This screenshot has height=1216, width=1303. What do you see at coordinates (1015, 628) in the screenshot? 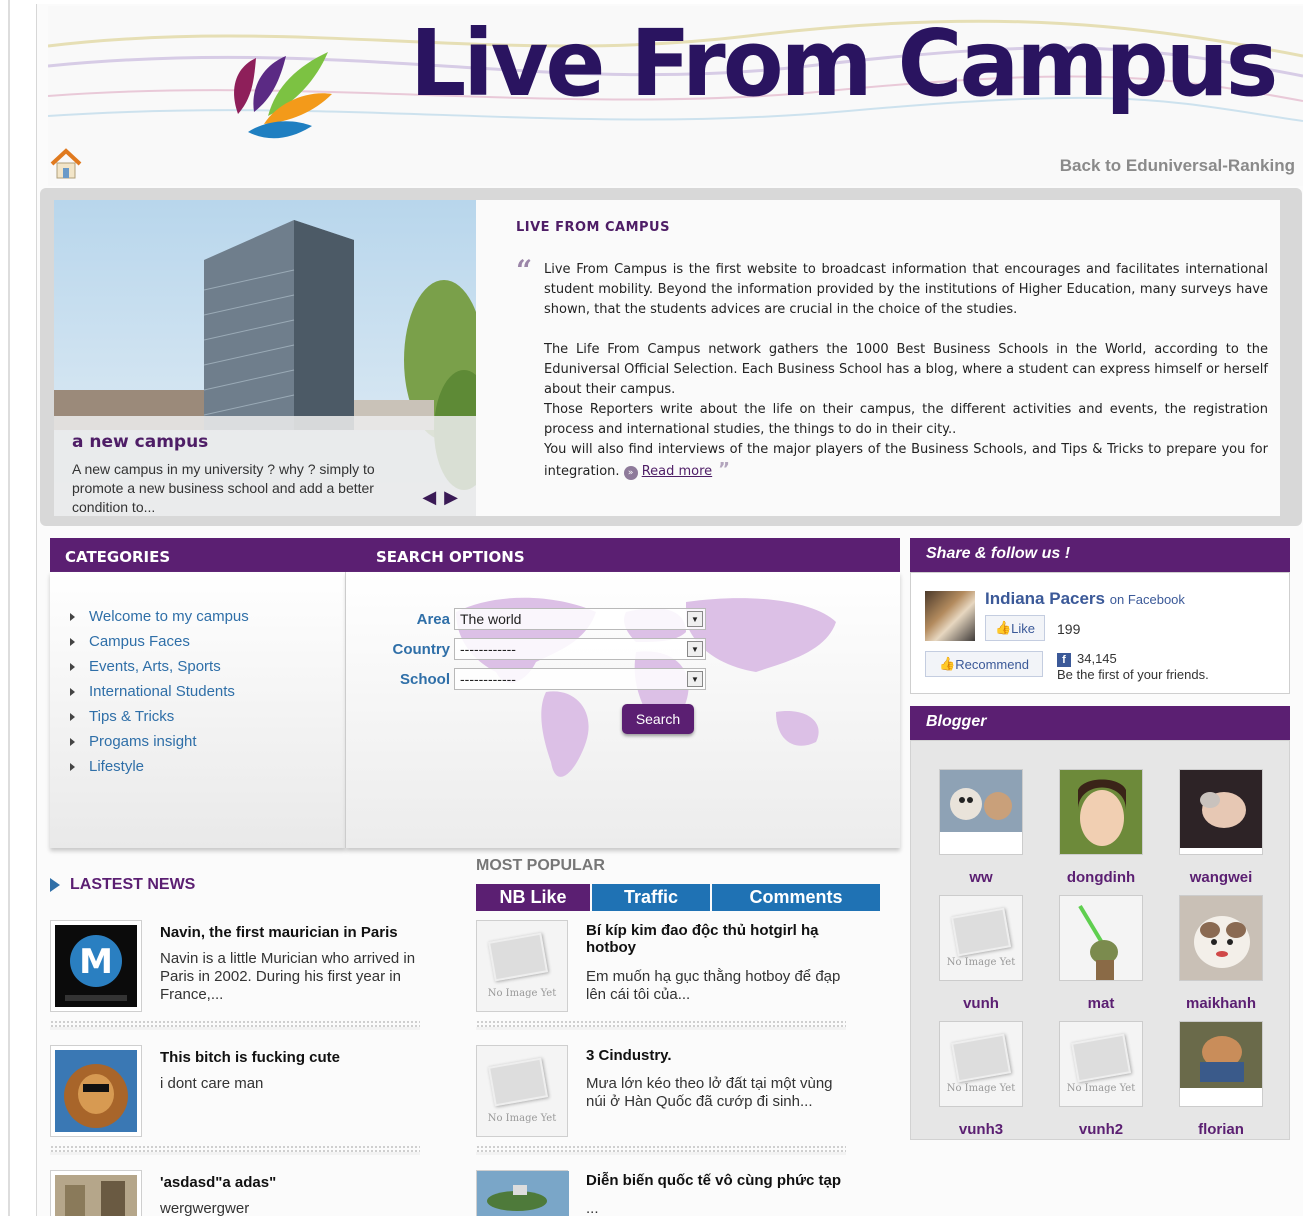
I see `facebook-like-button: 👍 Like` at bounding box center [1015, 628].